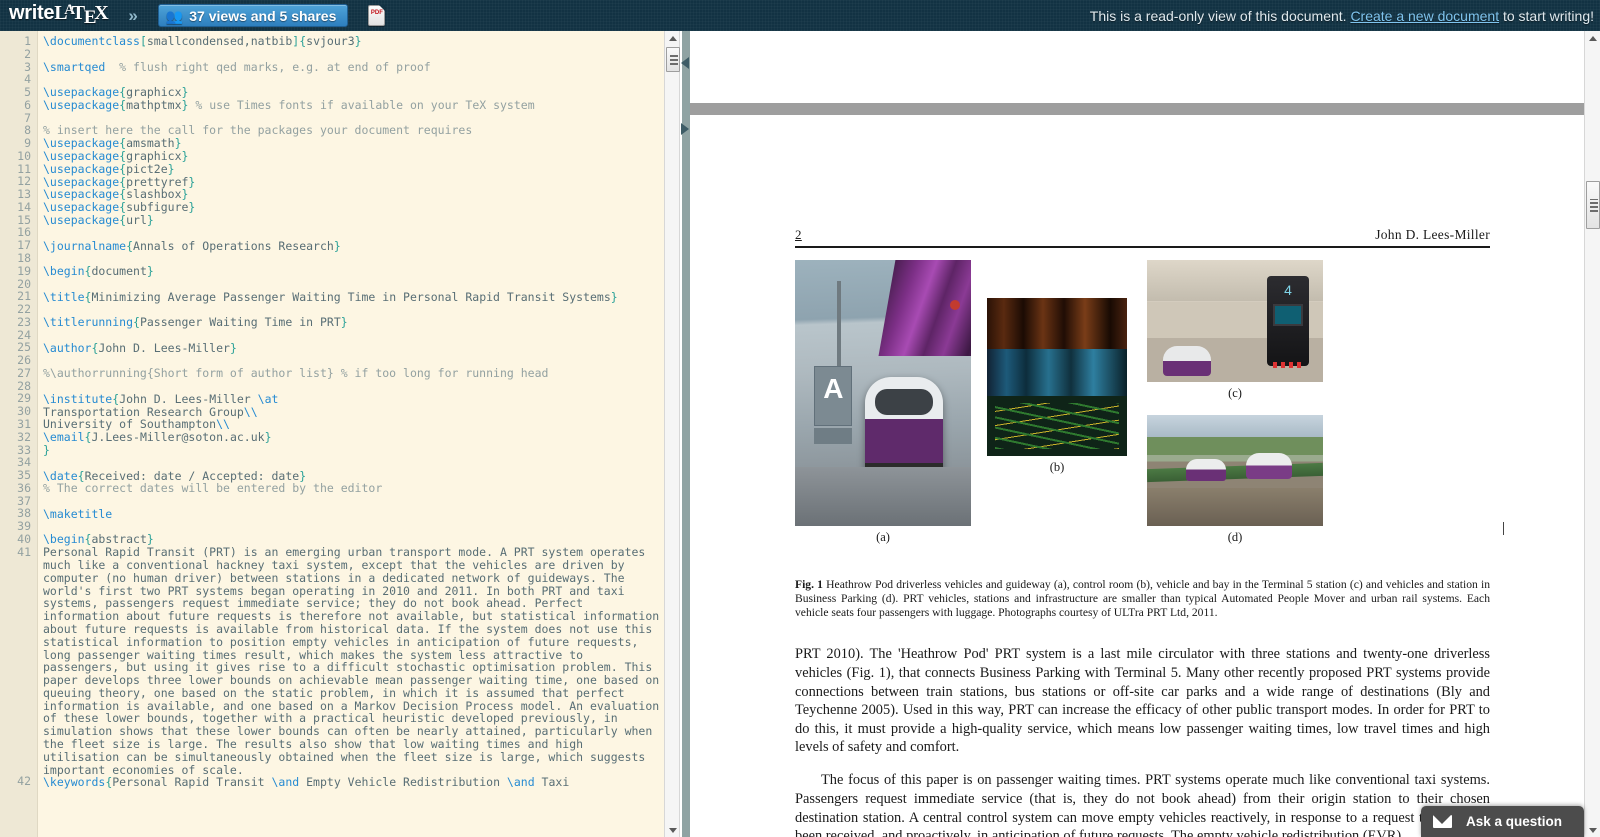 Image resolution: width=1600 pixels, height=837 pixels. What do you see at coordinates (174, 15) in the screenshot?
I see `people-icon: 👥` at bounding box center [174, 15].